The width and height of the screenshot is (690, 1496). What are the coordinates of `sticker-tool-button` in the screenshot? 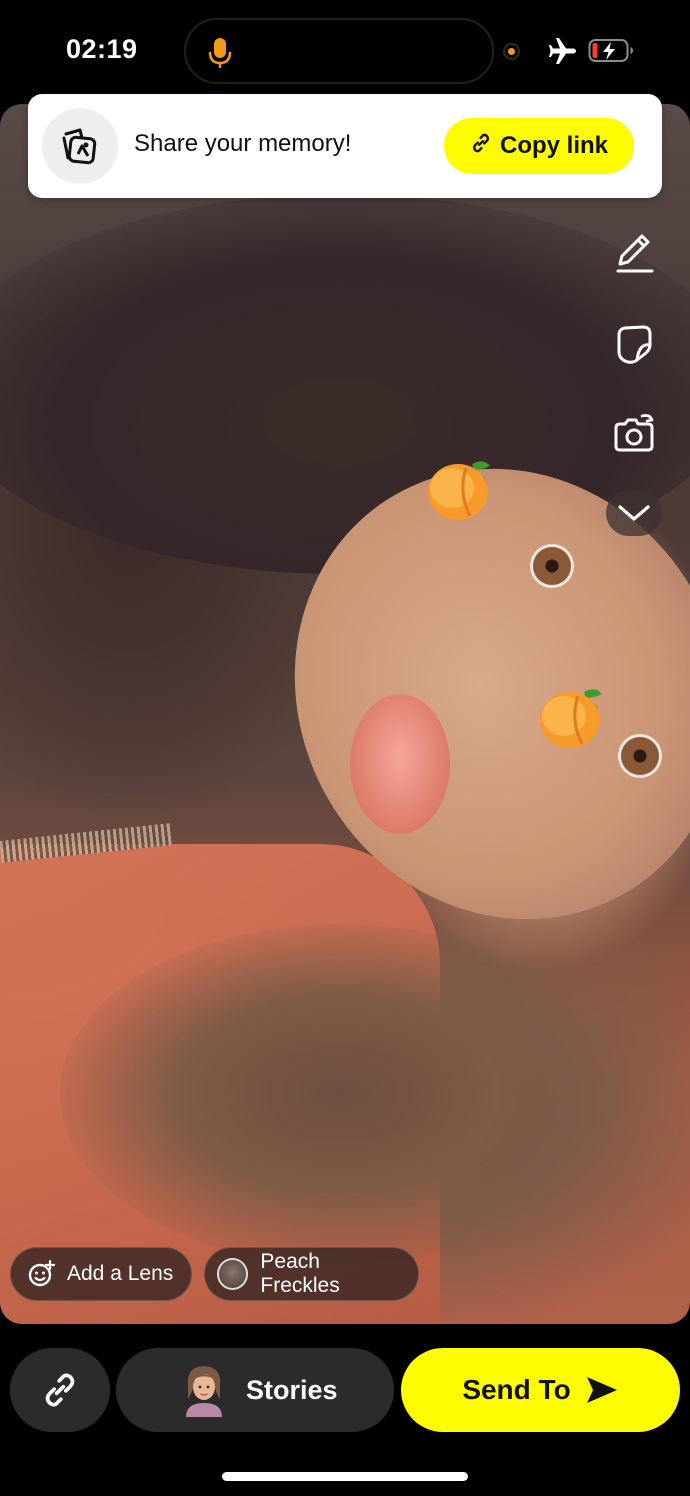 It's located at (634, 344).